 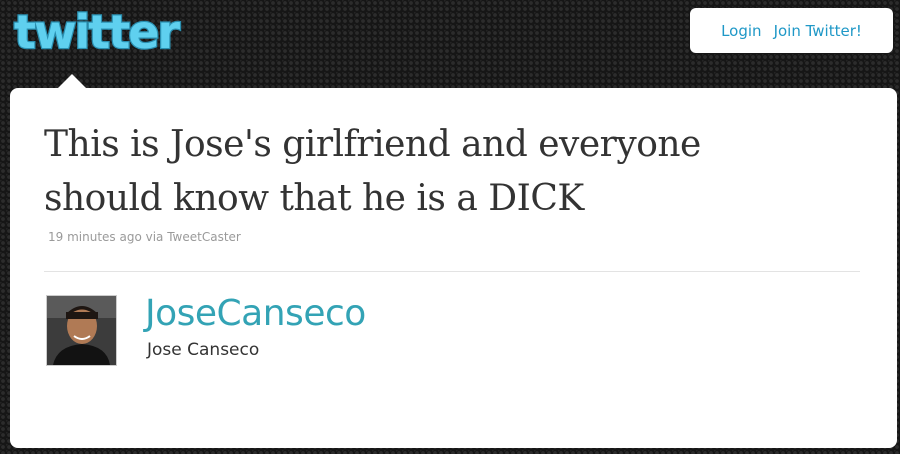 What do you see at coordinates (452, 271) in the screenshot?
I see `divider` at bounding box center [452, 271].